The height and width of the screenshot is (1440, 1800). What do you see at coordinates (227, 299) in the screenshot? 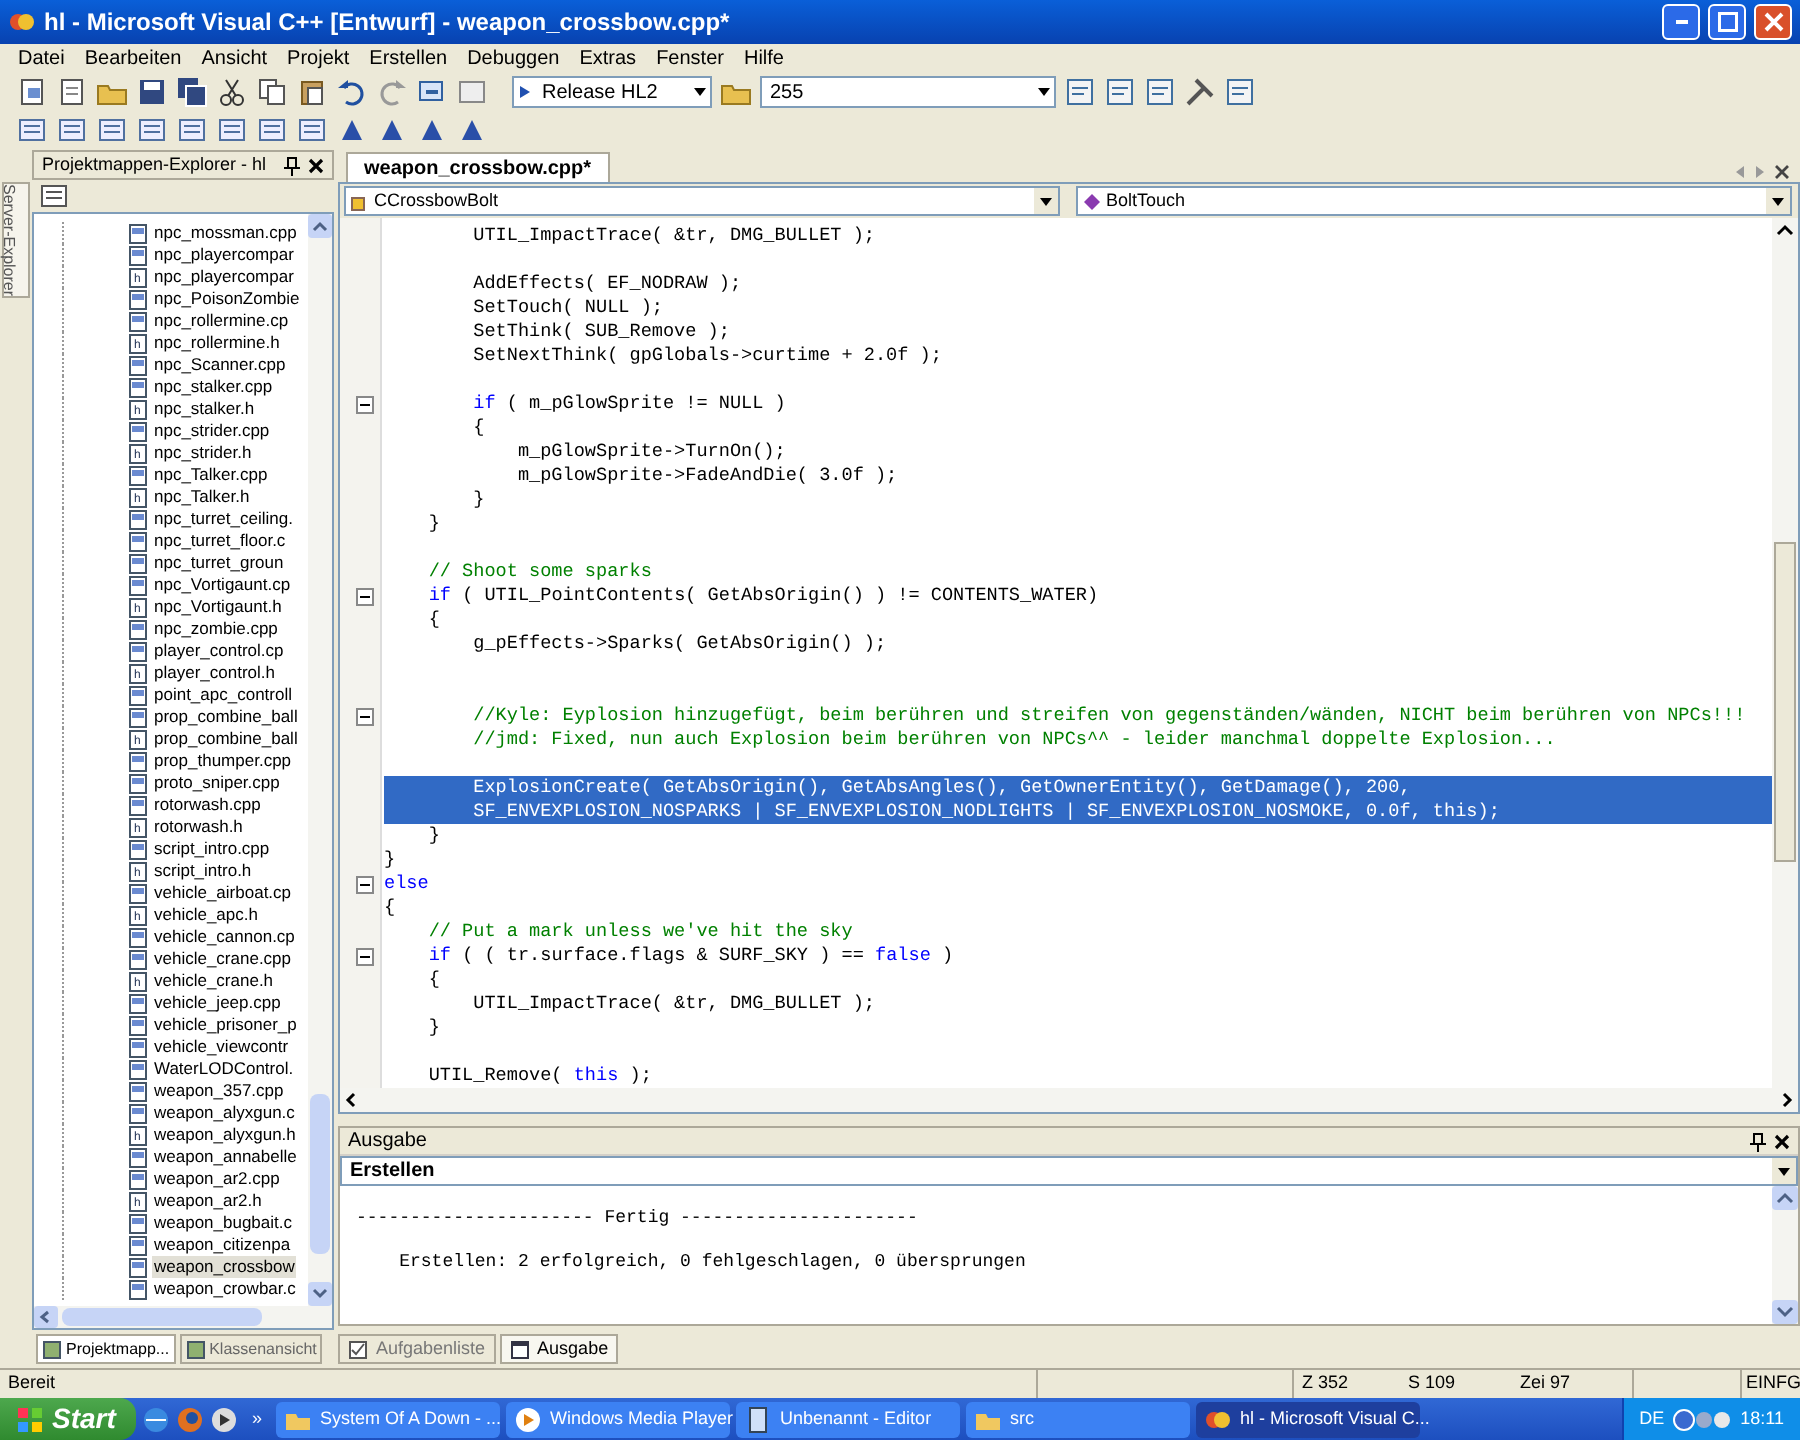
I see `tree-item: npc_PoisonZombie` at bounding box center [227, 299].